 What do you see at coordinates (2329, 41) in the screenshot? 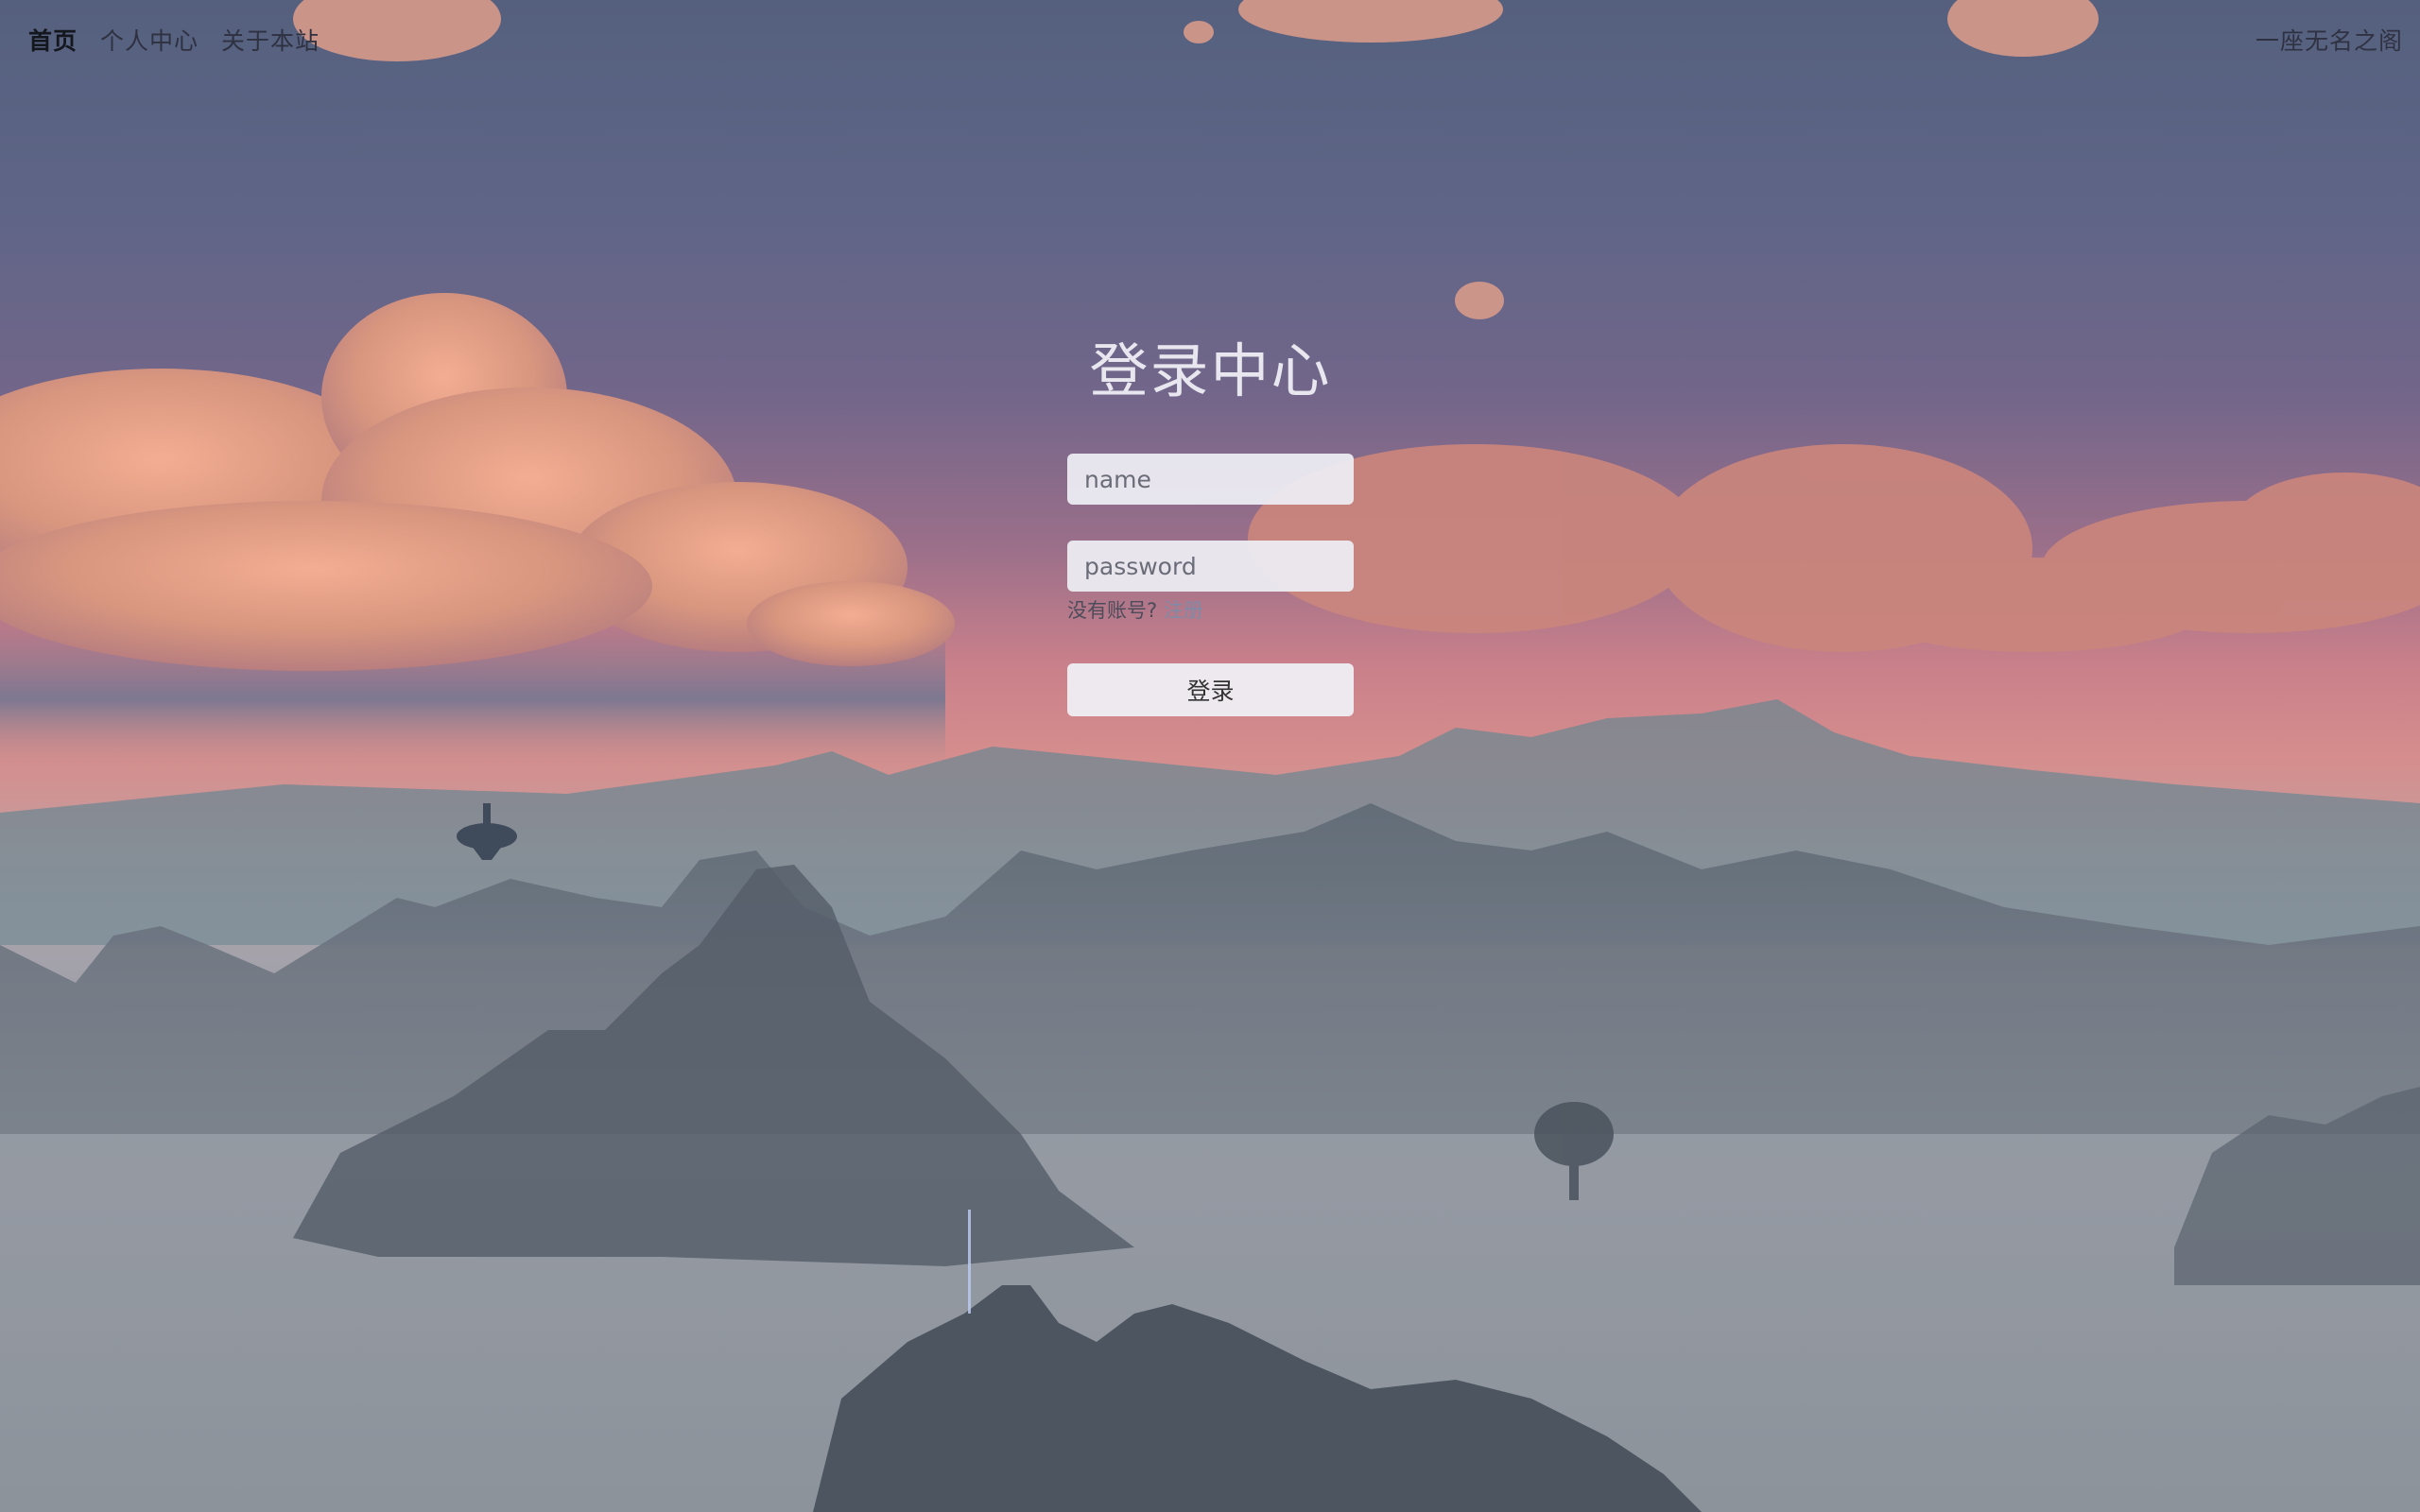
I see `site-name: 一座无名之阁` at bounding box center [2329, 41].